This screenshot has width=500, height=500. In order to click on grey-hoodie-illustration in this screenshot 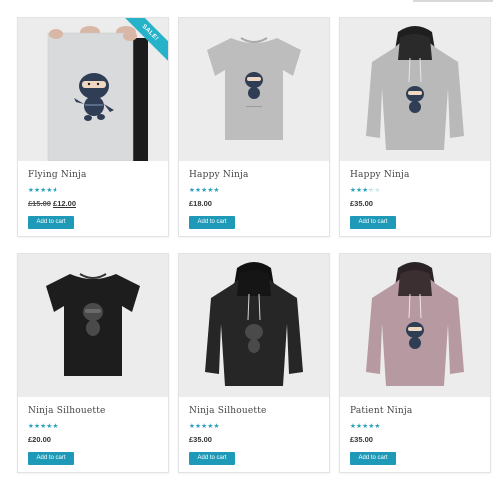, I will do `click(415, 89)`.